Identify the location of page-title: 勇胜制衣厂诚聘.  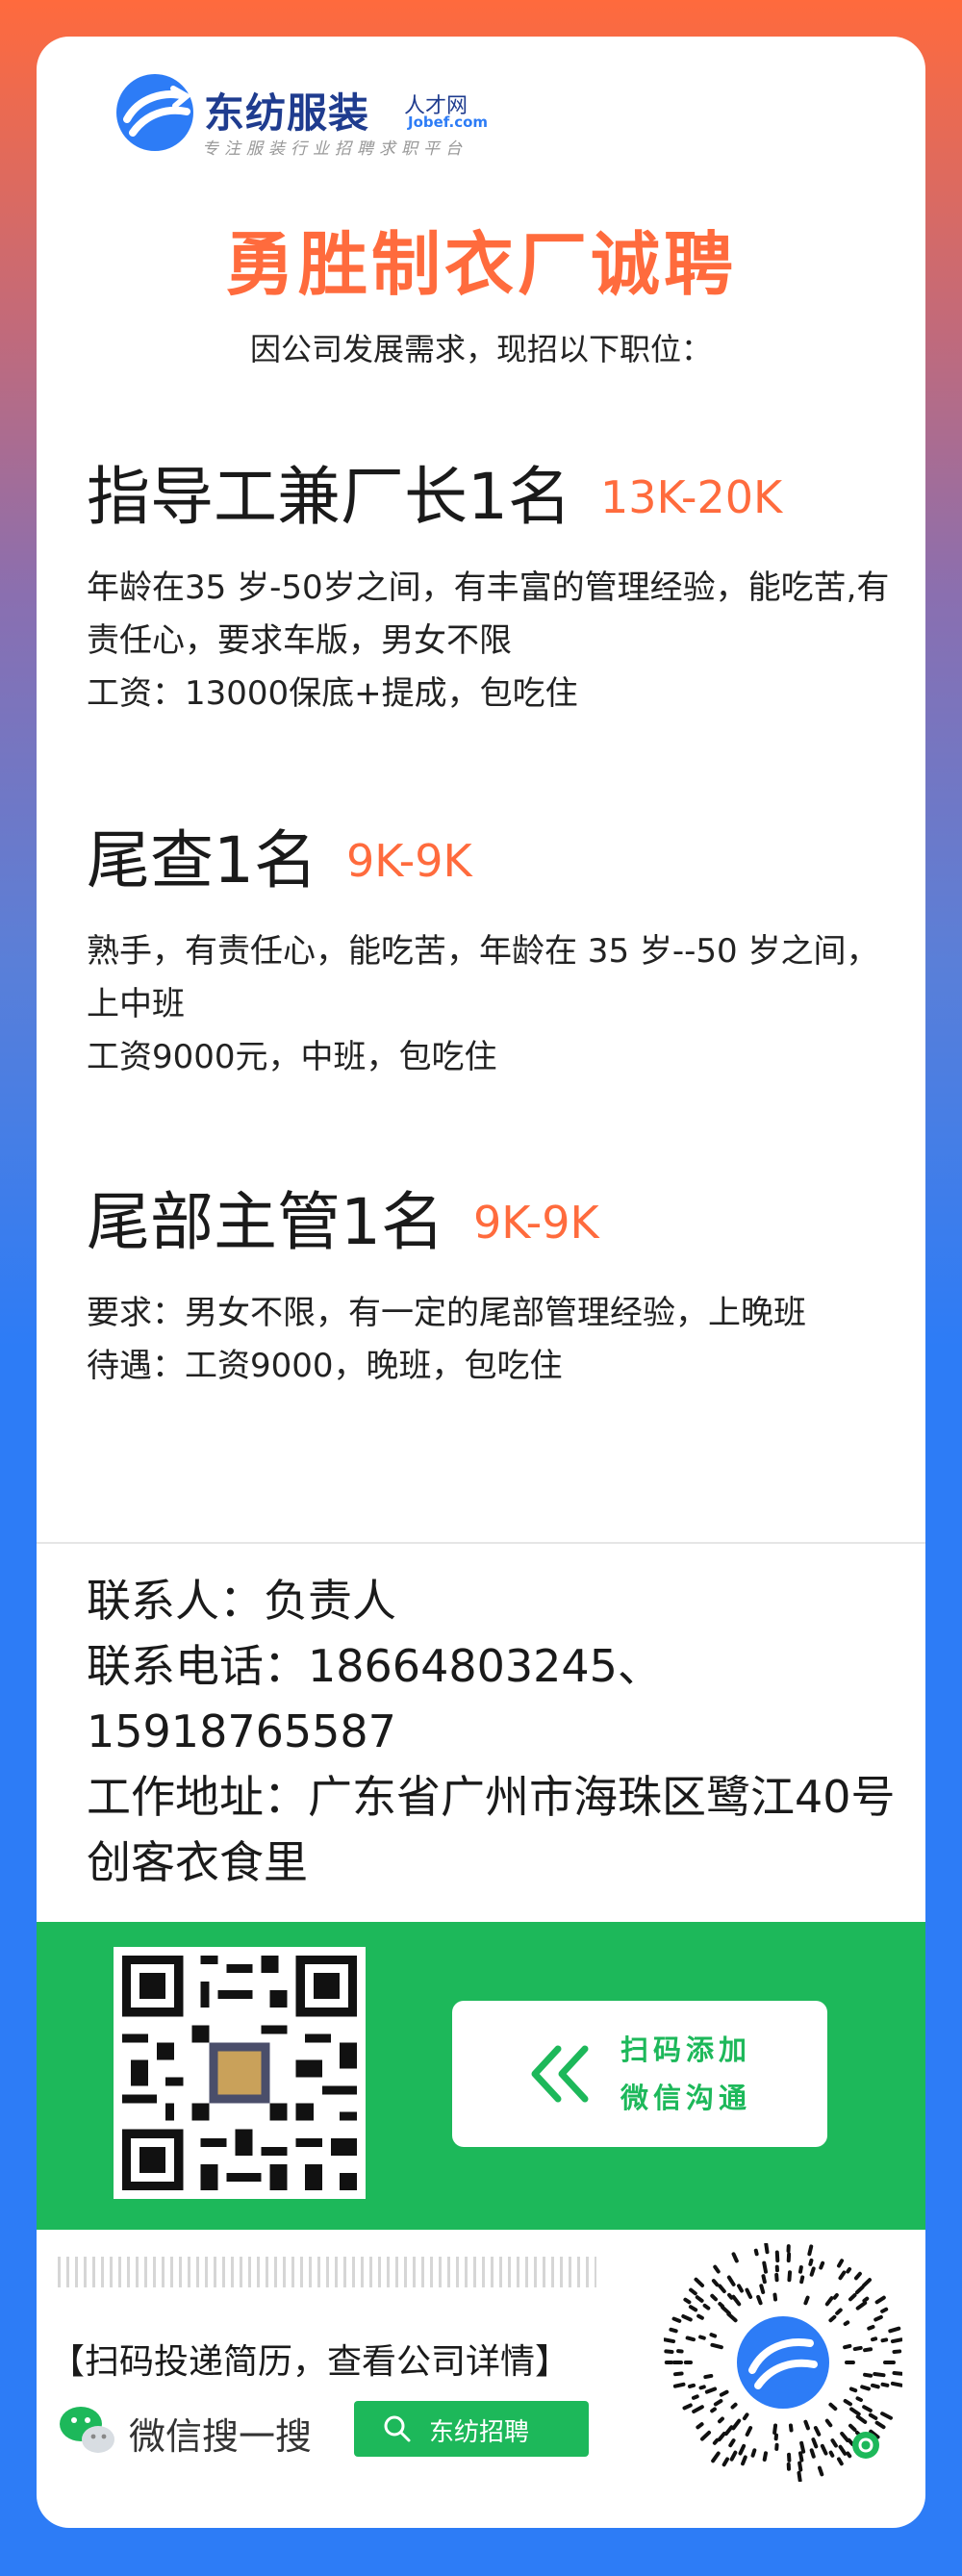
(480, 264).